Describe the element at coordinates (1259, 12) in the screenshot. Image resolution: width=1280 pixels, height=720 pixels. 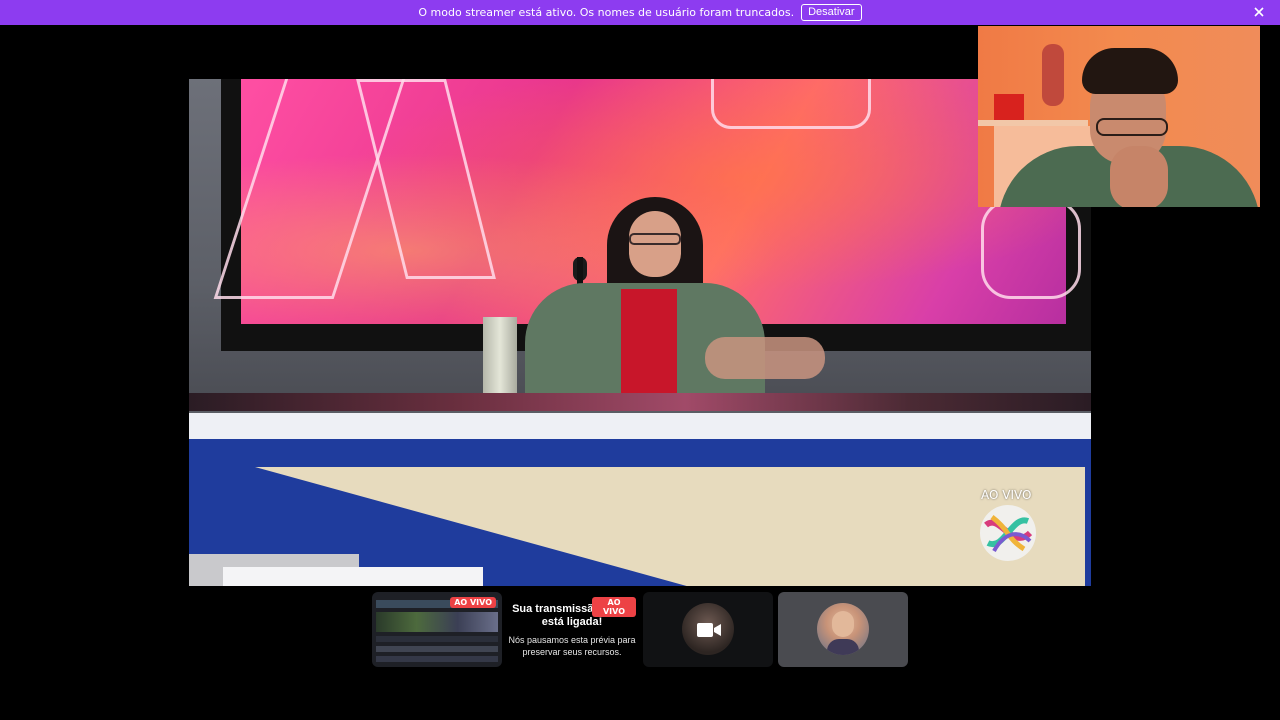
I see `close-icon` at that location.